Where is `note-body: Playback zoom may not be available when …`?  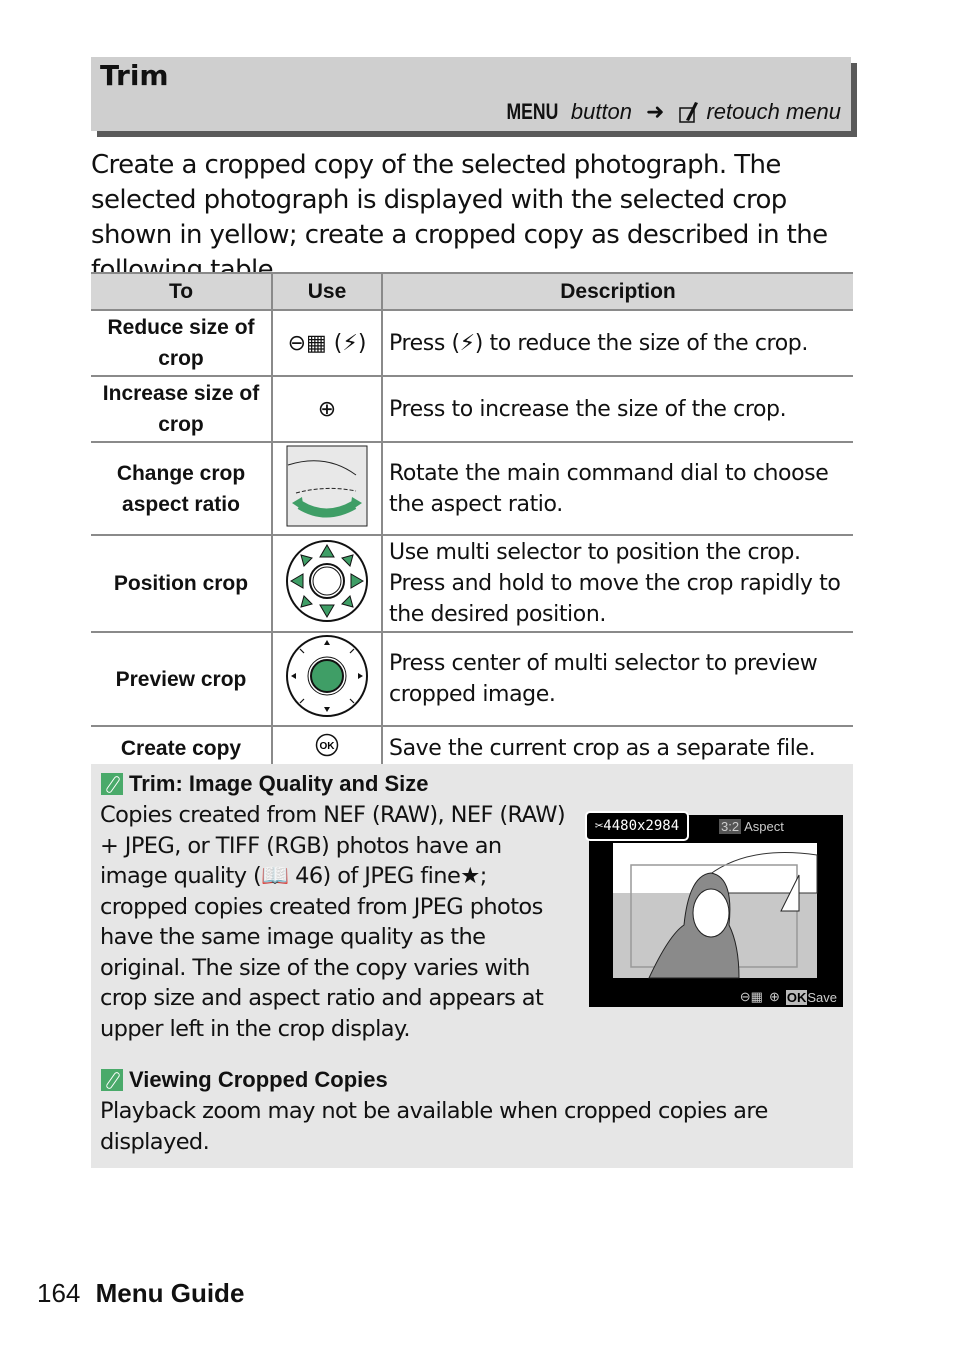
note-body: Playback zoom may not be available when … is located at coordinates (434, 1126).